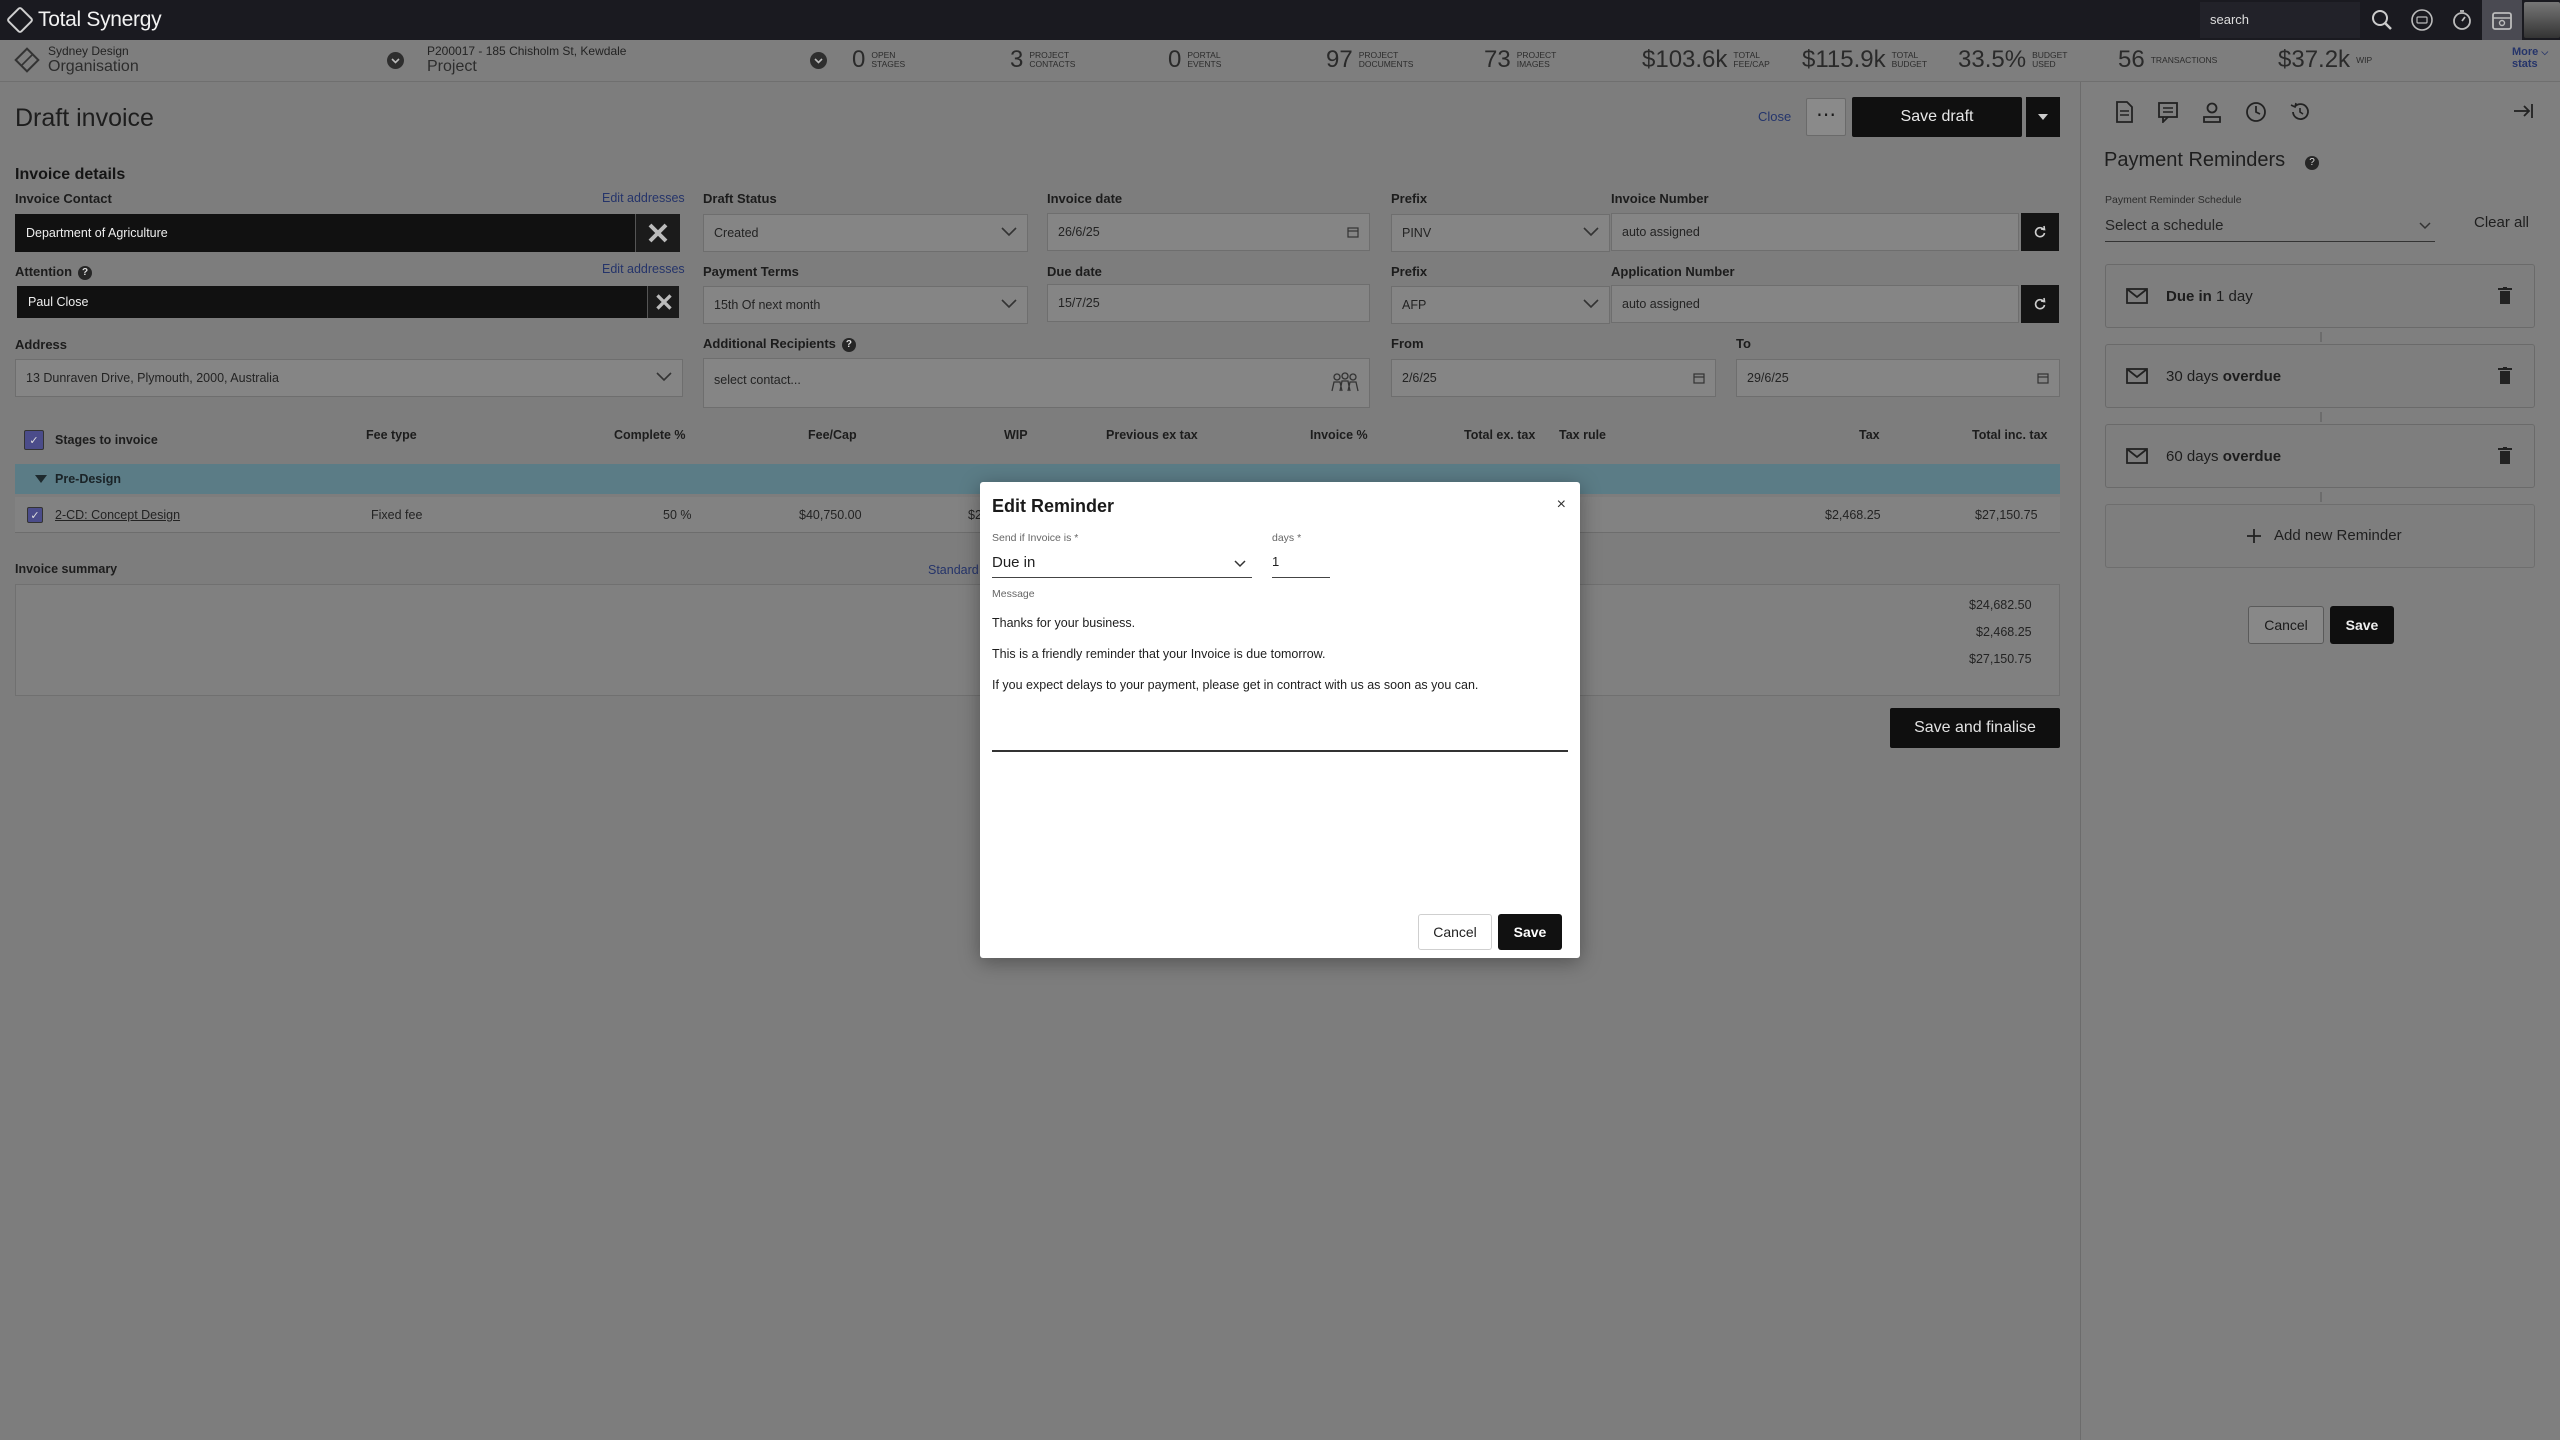  I want to click on save-draft-button: Save draft, so click(1937, 117).